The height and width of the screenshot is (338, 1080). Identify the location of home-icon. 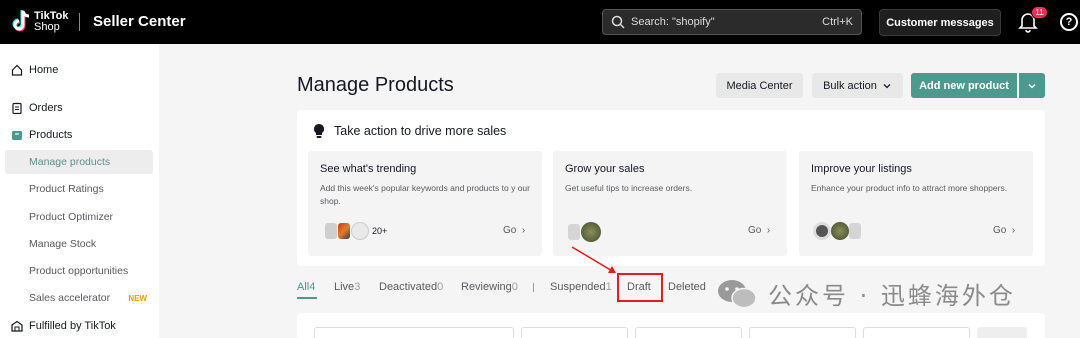
(17, 70).